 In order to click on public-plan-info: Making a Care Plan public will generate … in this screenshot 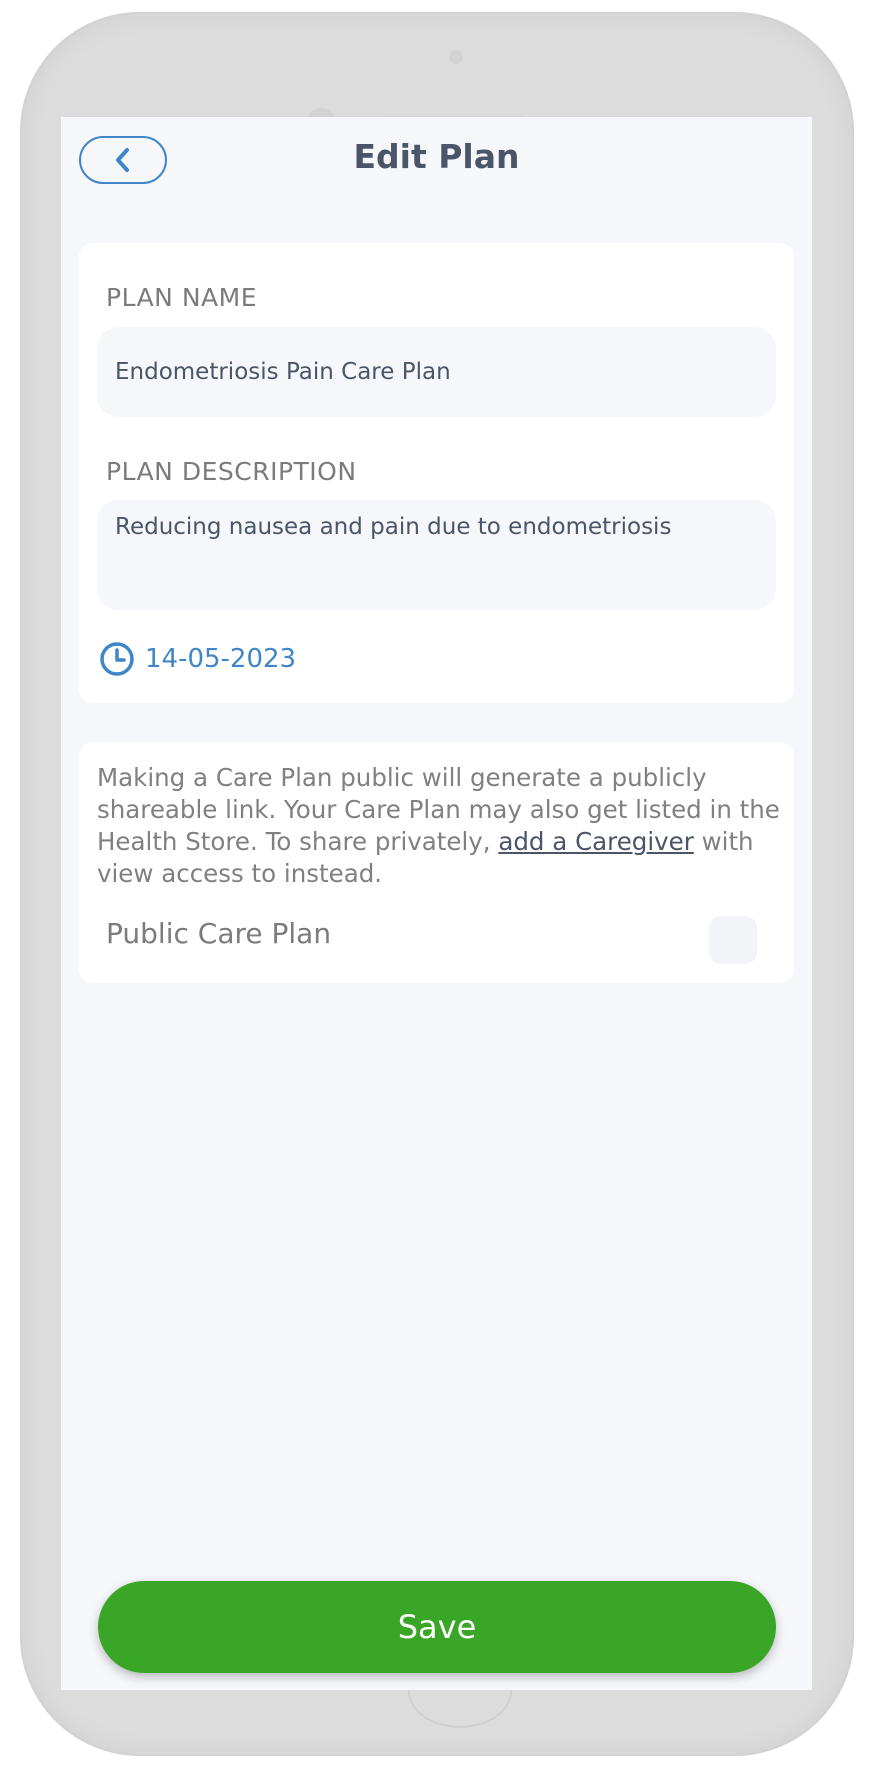, I will do `click(439, 826)`.